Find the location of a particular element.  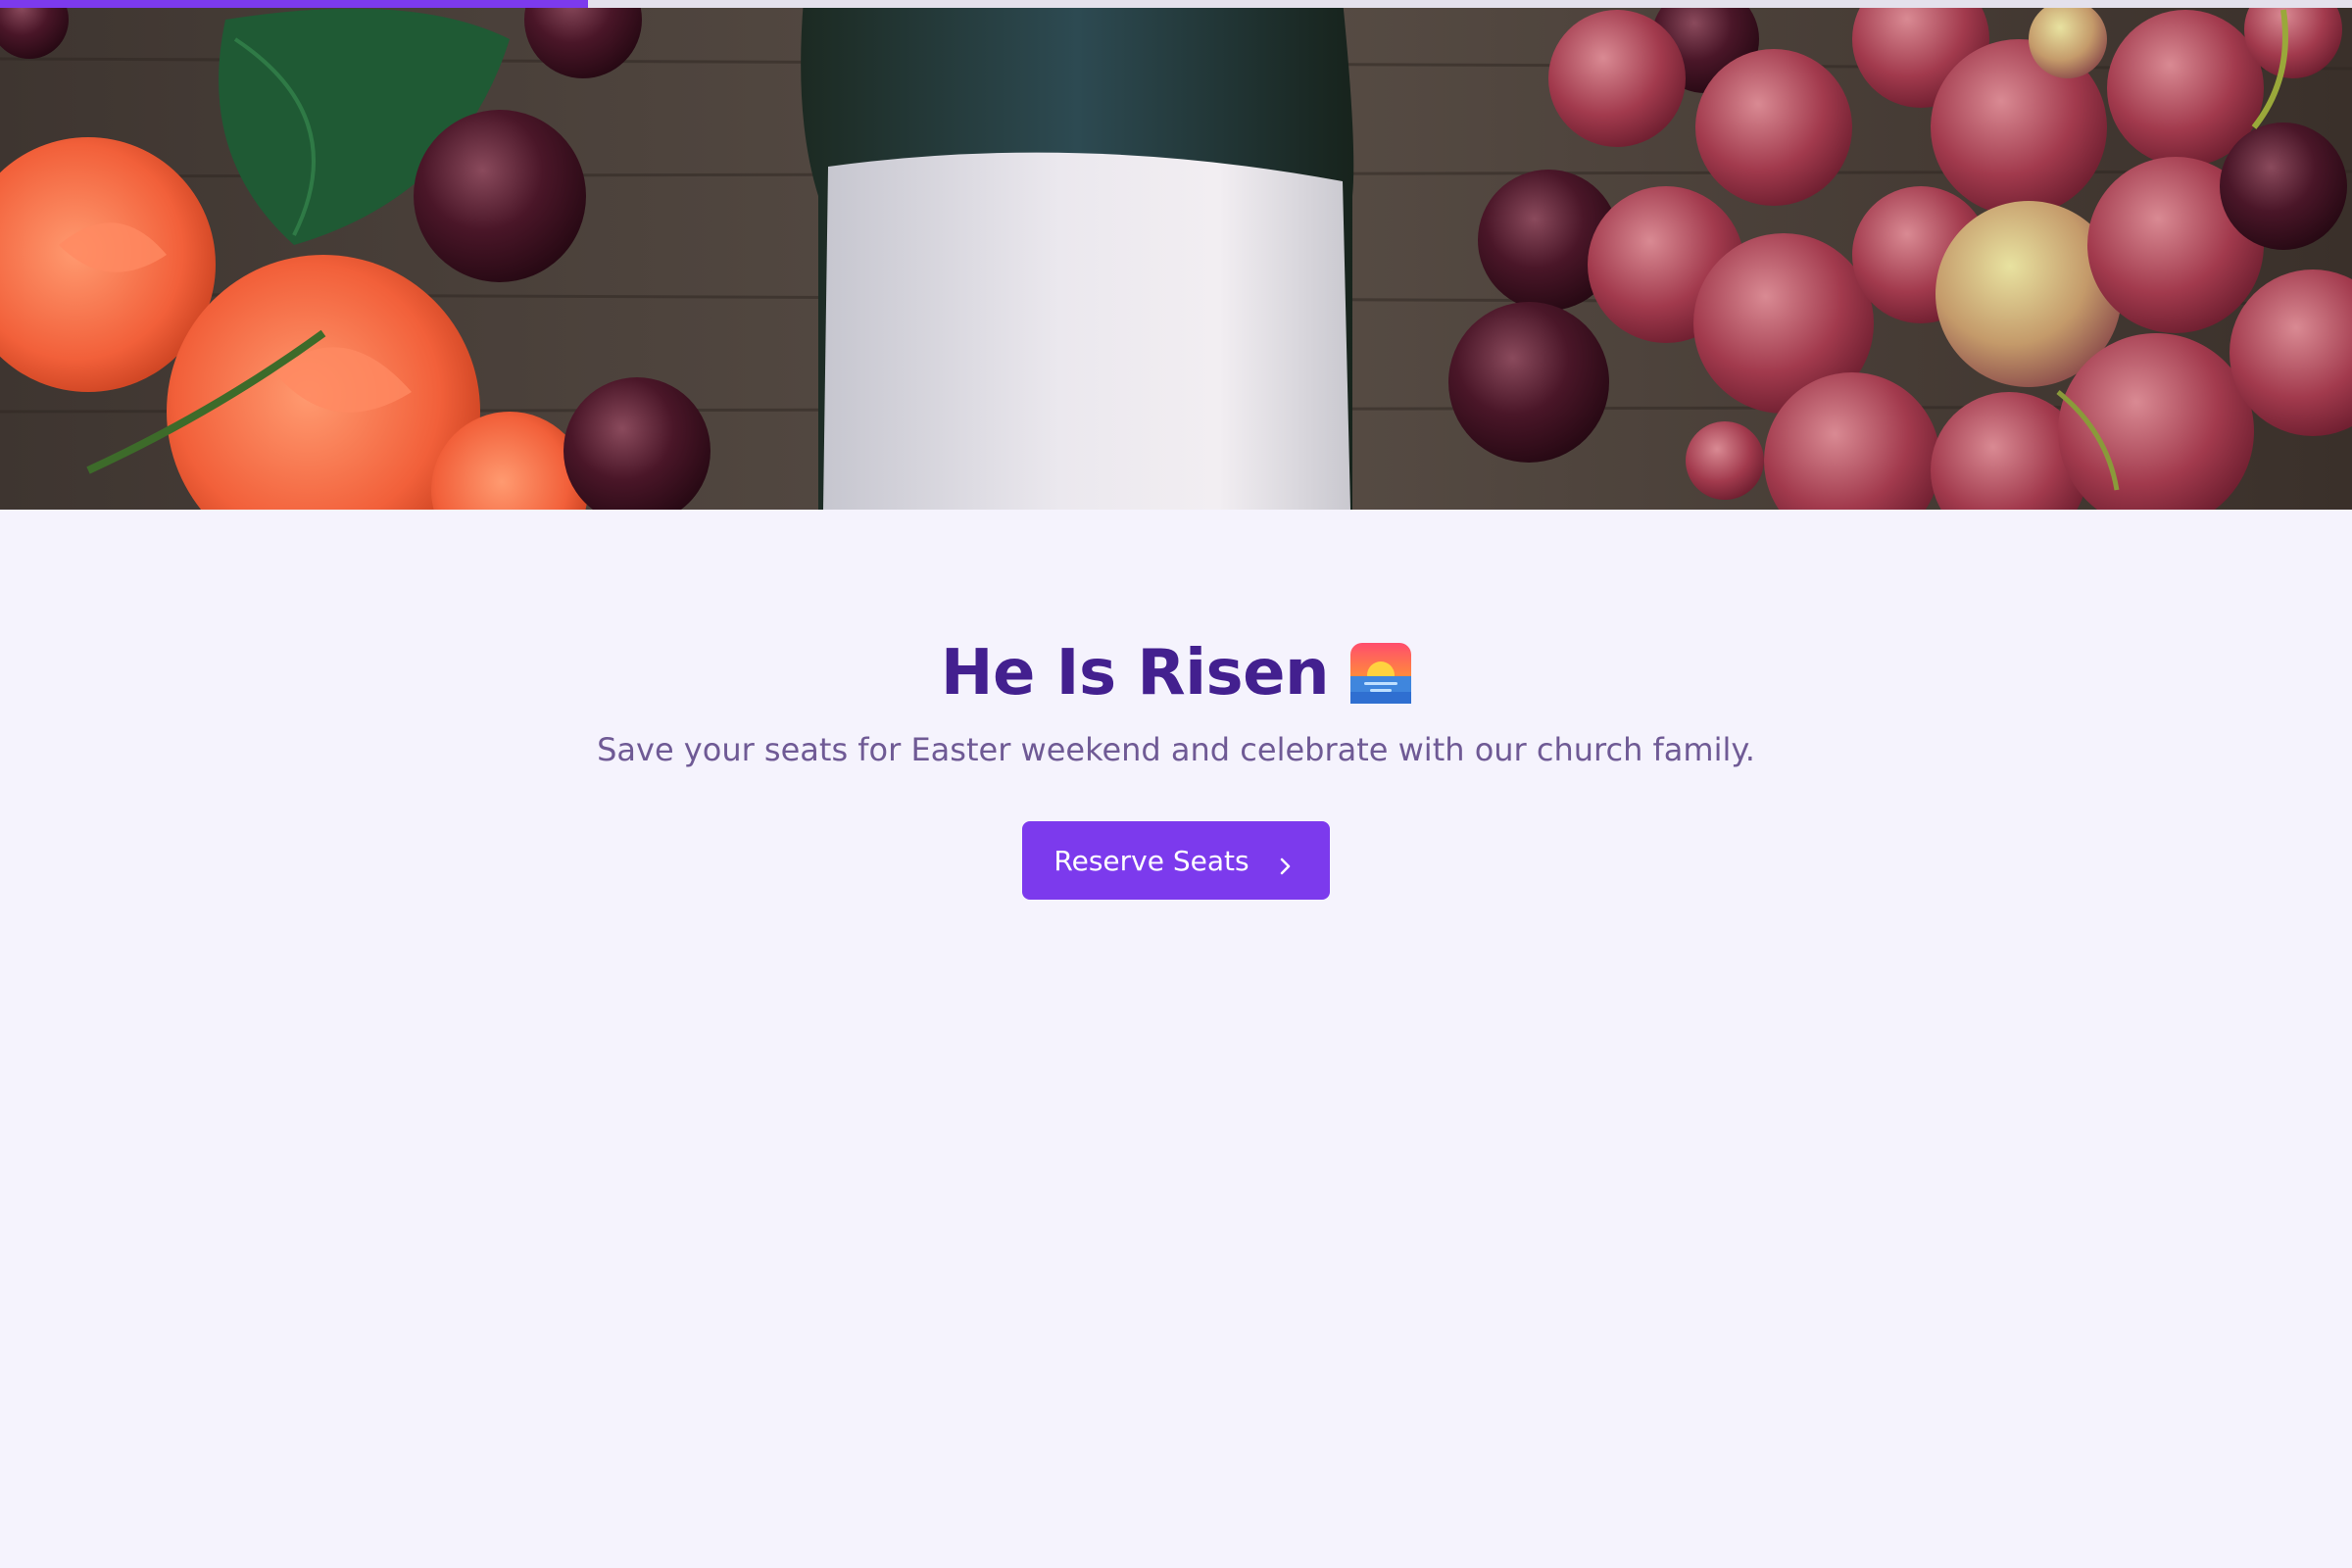

reserve-seats-button: Reserve Seats is located at coordinates (1176, 860).